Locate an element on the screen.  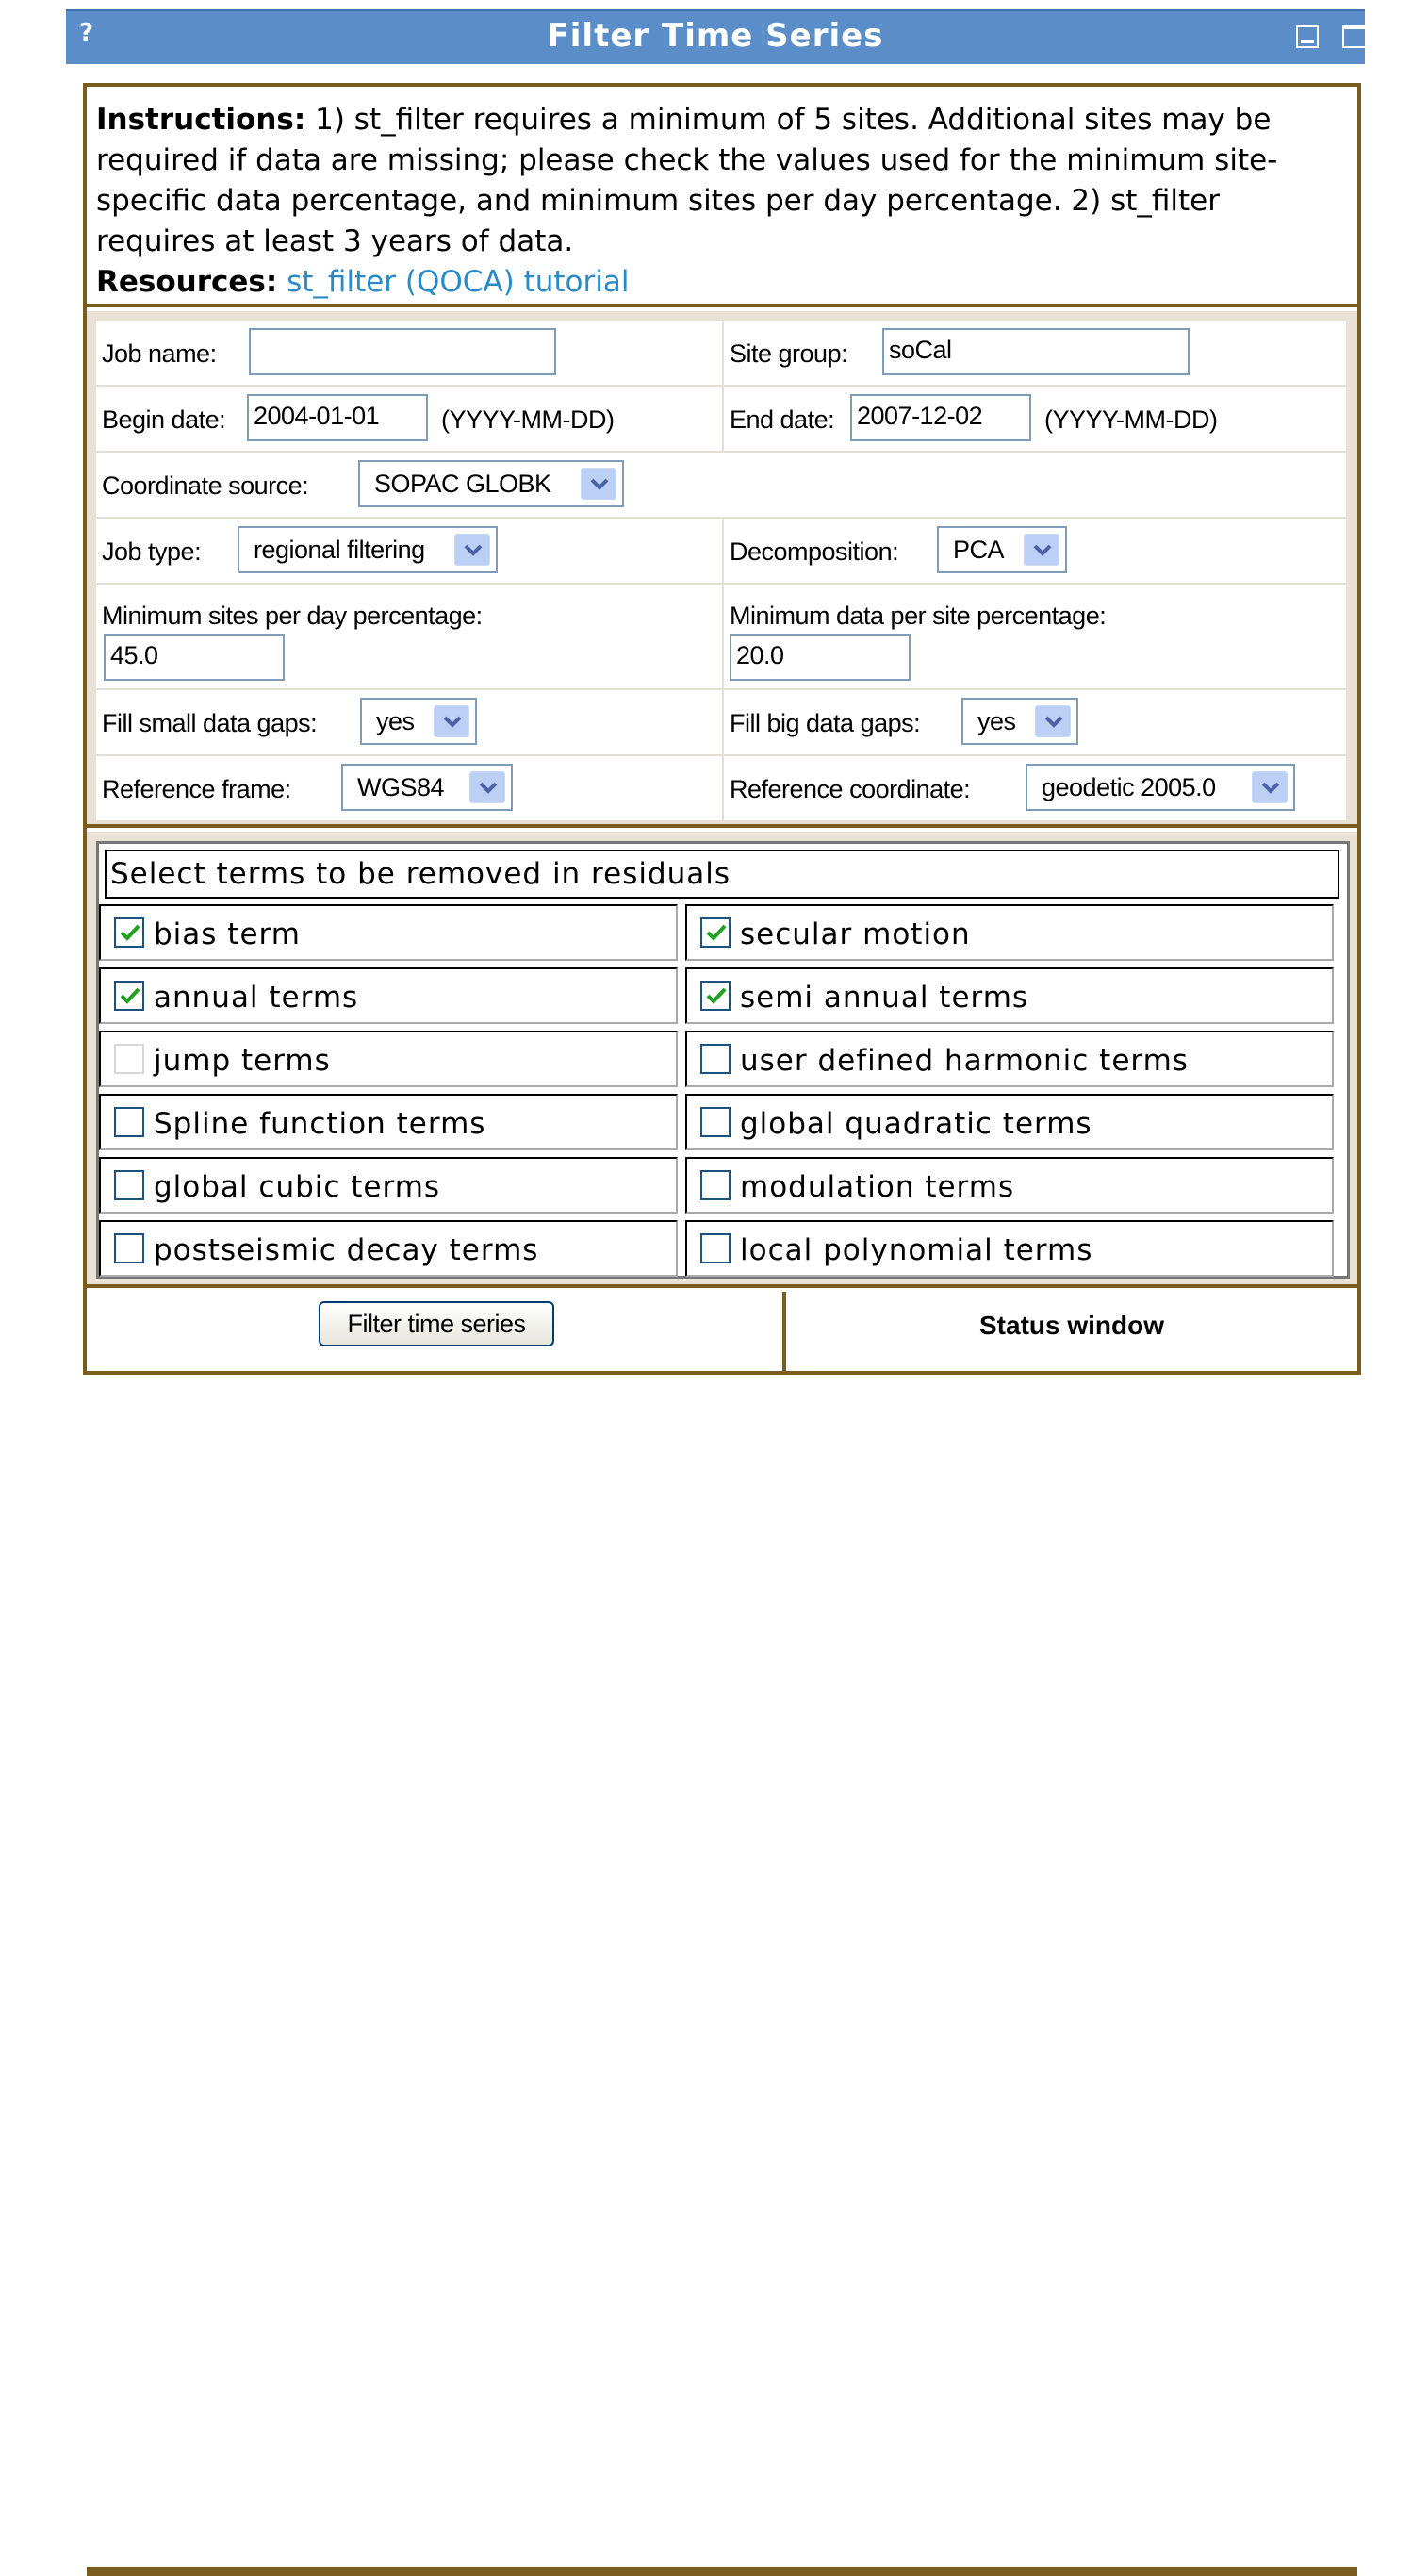
term-item: postseismic decay terms is located at coordinates (388, 1248).